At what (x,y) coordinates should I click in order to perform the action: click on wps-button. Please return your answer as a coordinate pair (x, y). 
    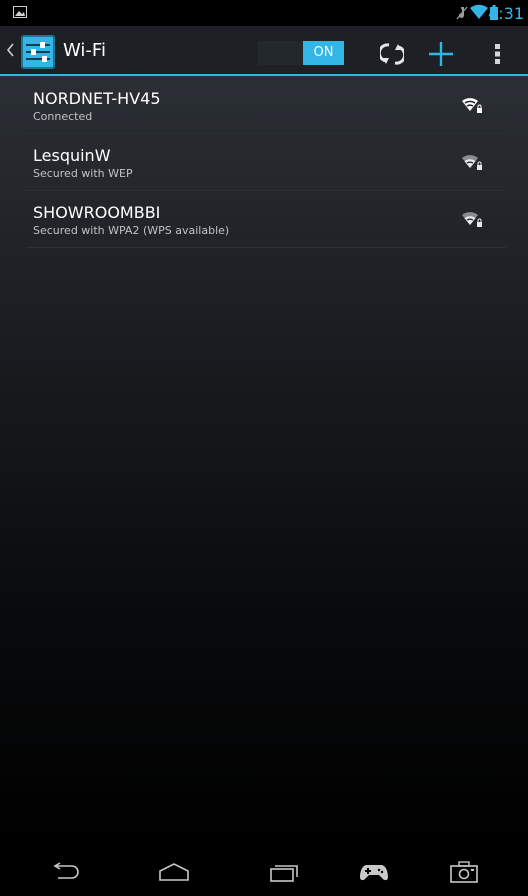
    Looking at the image, I should click on (392, 54).